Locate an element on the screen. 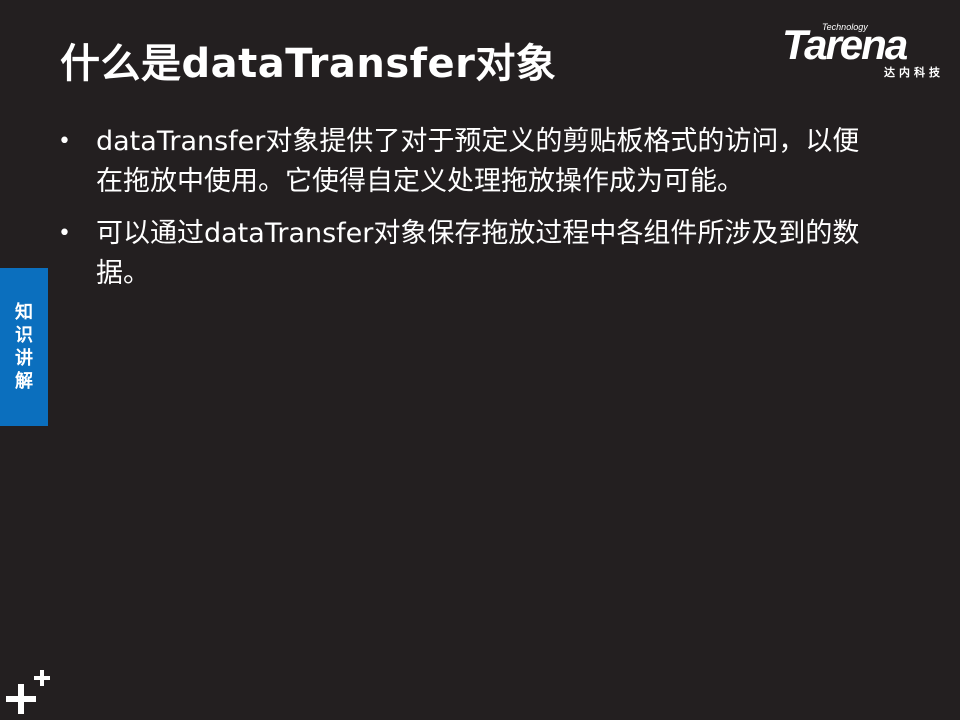  slide-title: 什么是dataTransfer对象 is located at coordinates (308, 64).